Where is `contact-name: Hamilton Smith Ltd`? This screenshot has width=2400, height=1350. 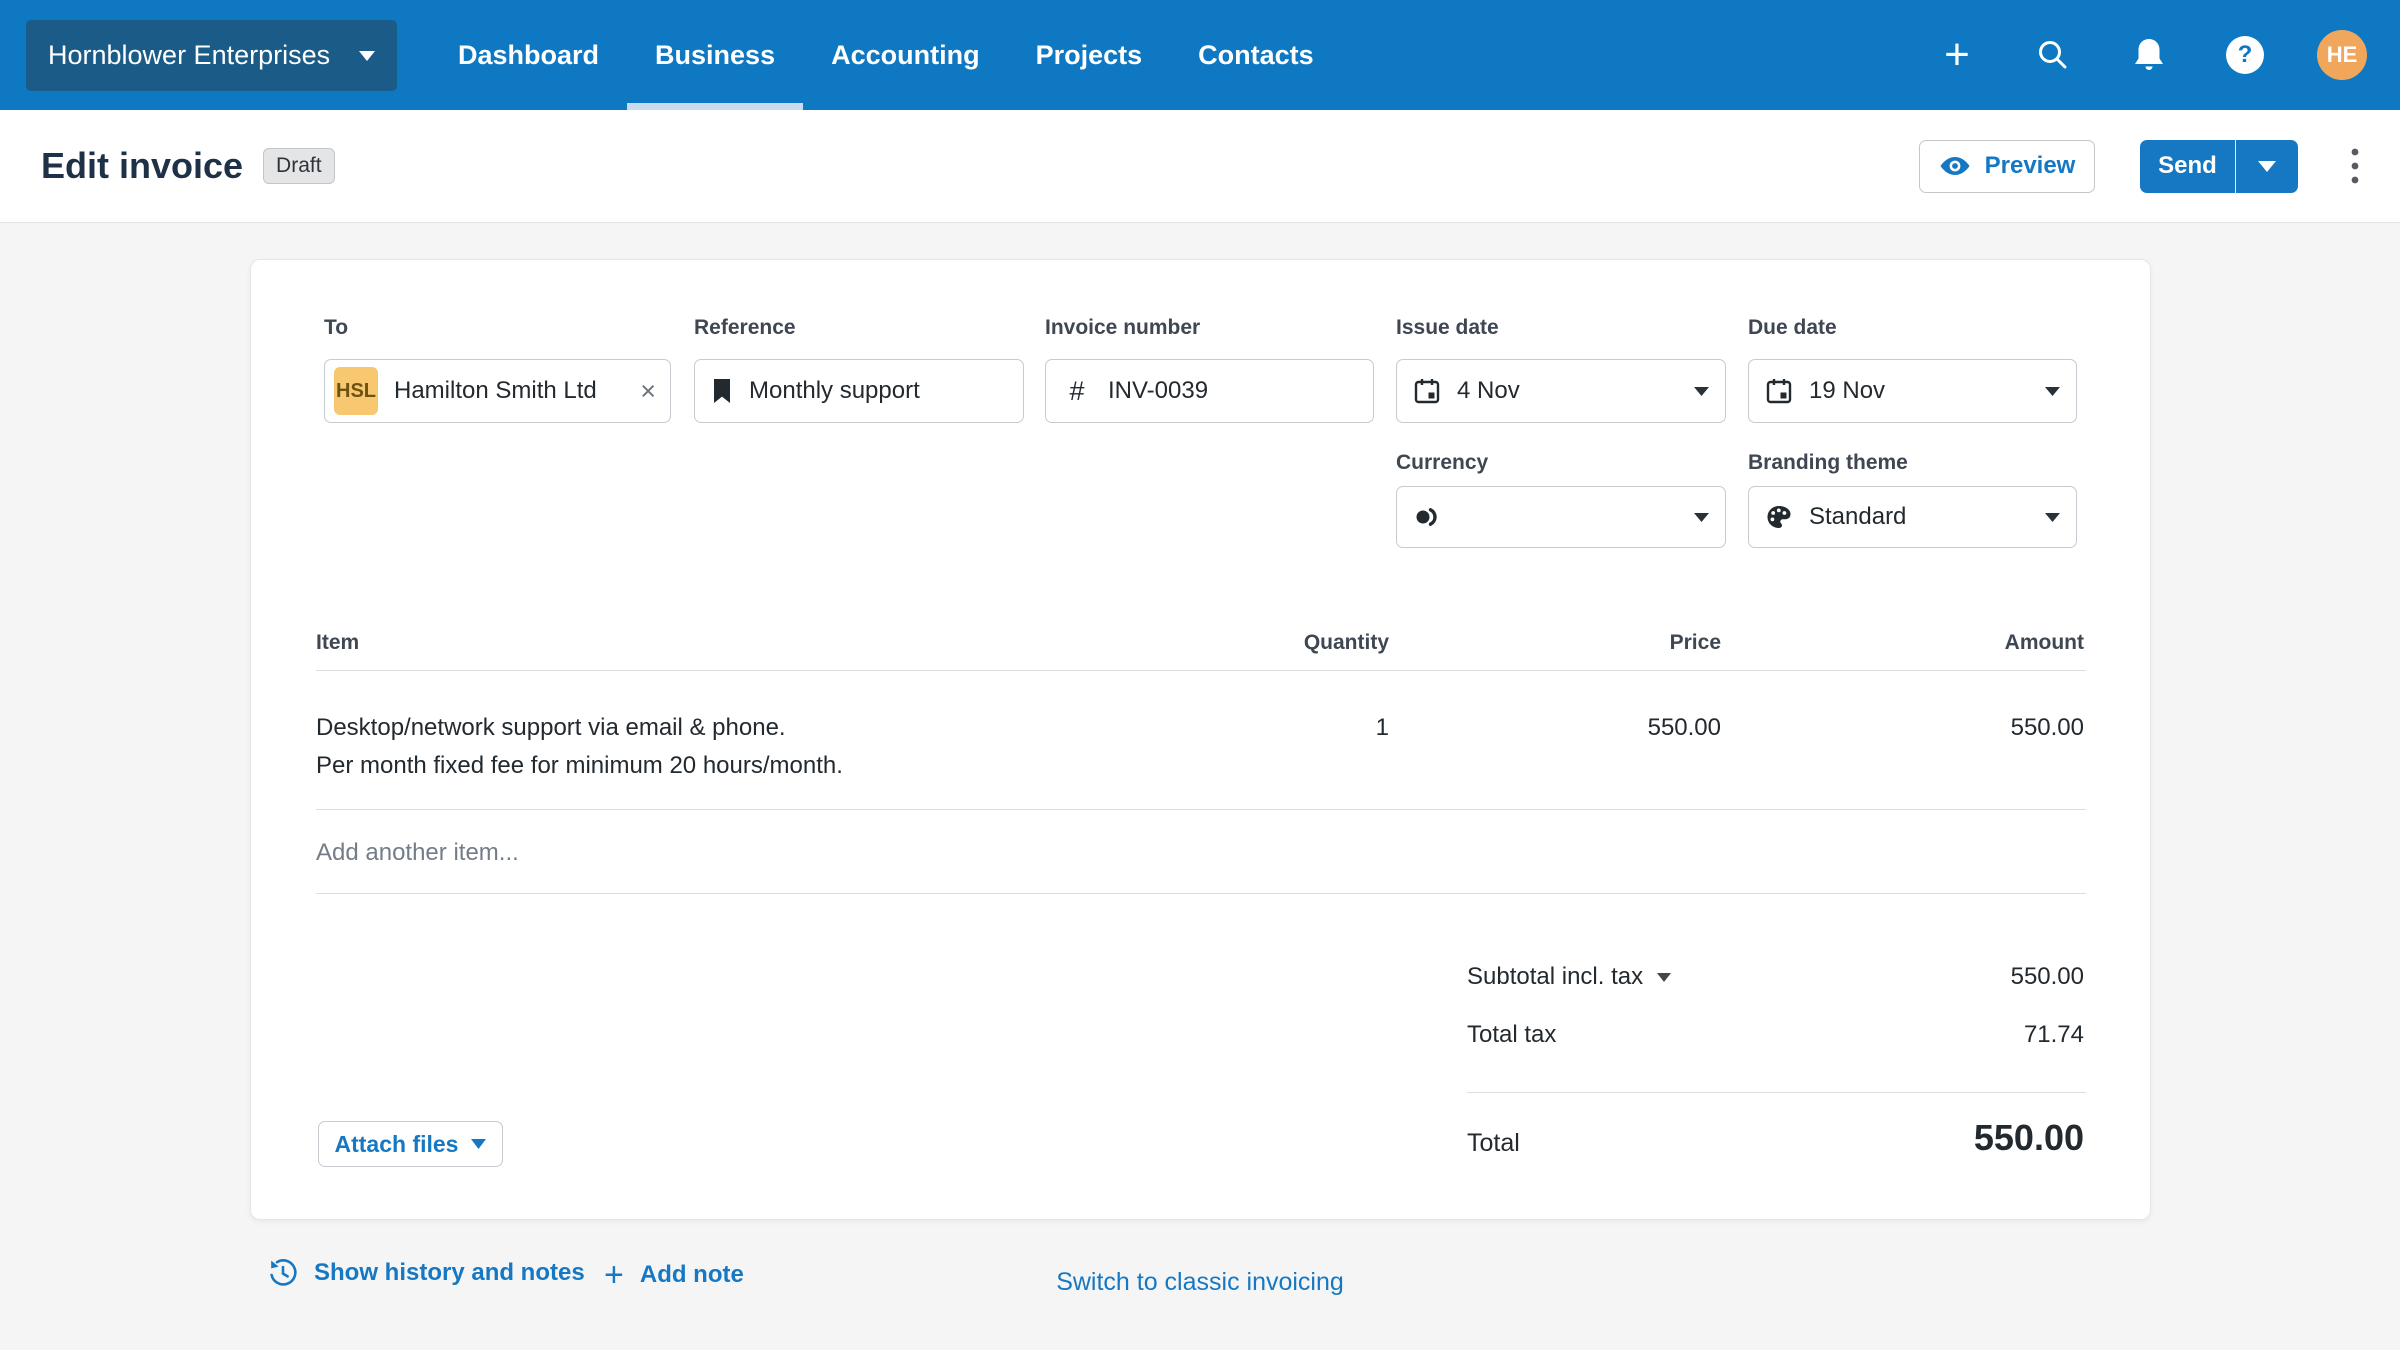
contact-name: Hamilton Smith Ltd is located at coordinates (495, 390).